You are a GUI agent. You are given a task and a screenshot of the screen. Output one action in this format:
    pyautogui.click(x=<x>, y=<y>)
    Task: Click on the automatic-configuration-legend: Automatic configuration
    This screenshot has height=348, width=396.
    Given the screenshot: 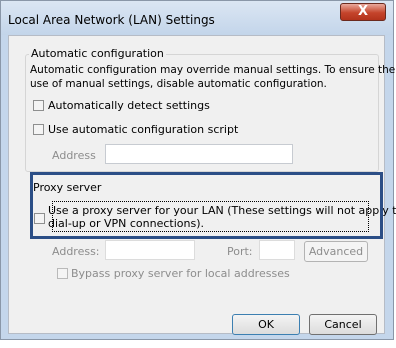 What is the action you would take?
    pyautogui.click(x=97, y=53)
    